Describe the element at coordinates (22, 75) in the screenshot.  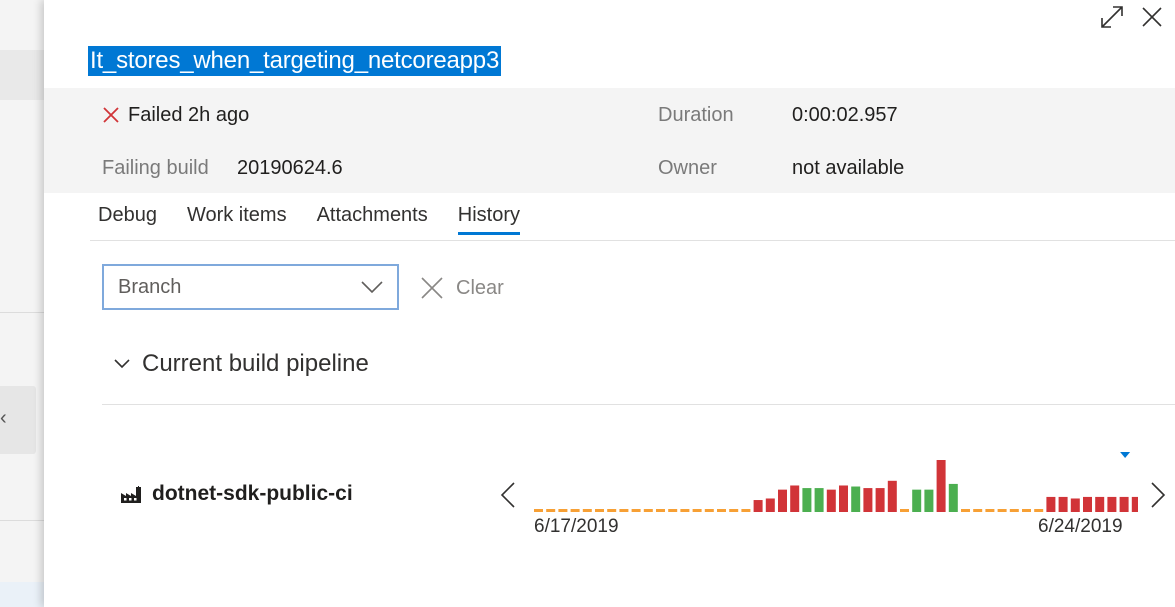
I see `background-nav-block` at that location.